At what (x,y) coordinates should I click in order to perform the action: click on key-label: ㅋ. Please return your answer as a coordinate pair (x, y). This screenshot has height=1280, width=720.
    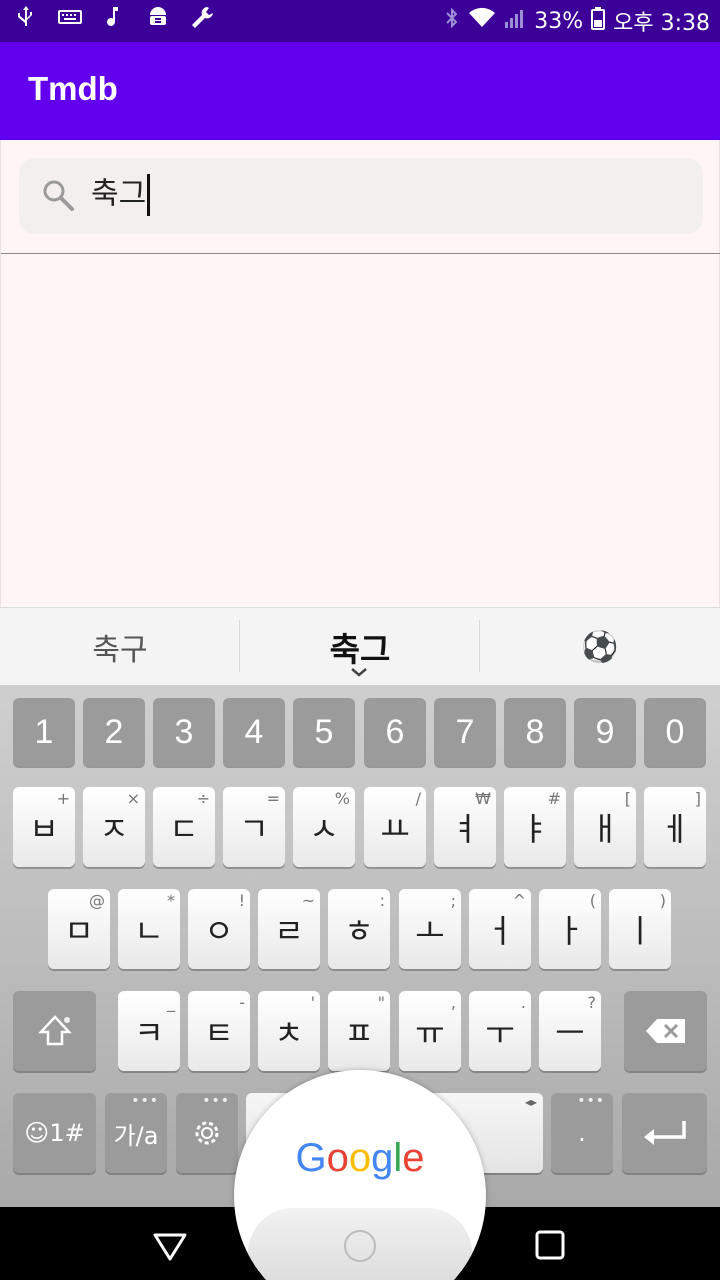
    Looking at the image, I should click on (149, 1033).